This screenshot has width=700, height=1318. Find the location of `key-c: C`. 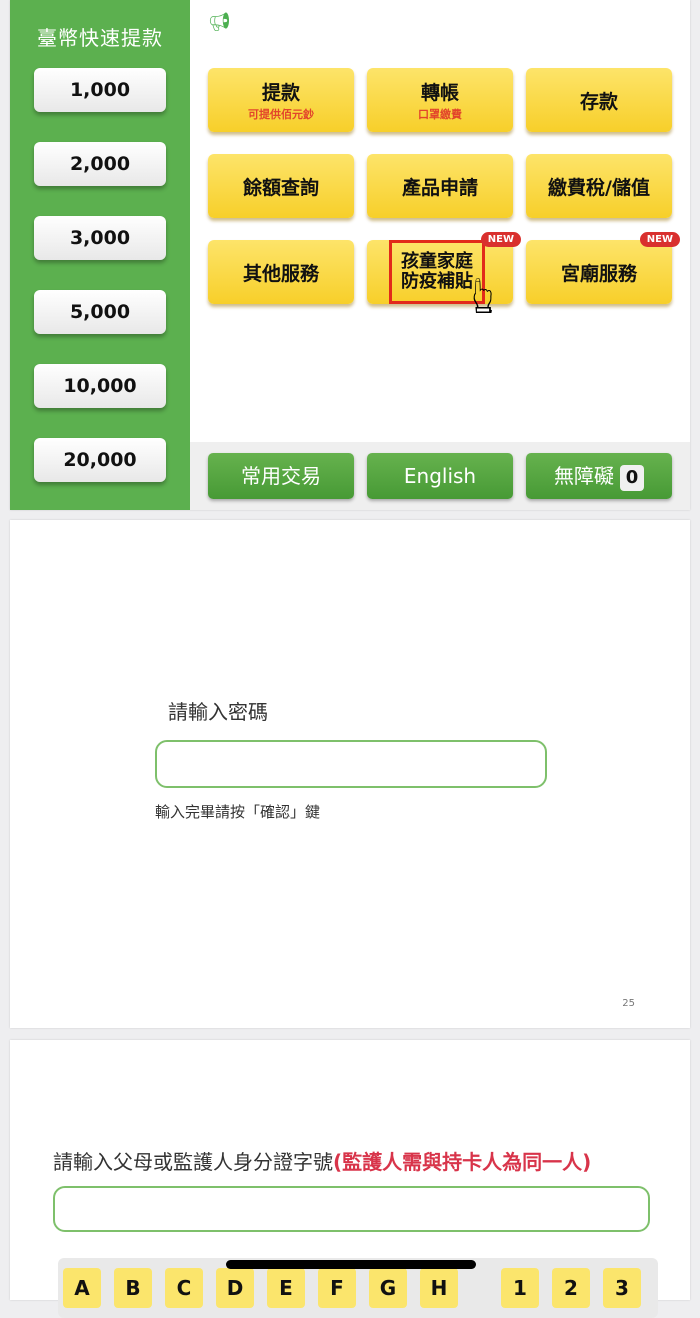

key-c: C is located at coordinates (184, 1288).